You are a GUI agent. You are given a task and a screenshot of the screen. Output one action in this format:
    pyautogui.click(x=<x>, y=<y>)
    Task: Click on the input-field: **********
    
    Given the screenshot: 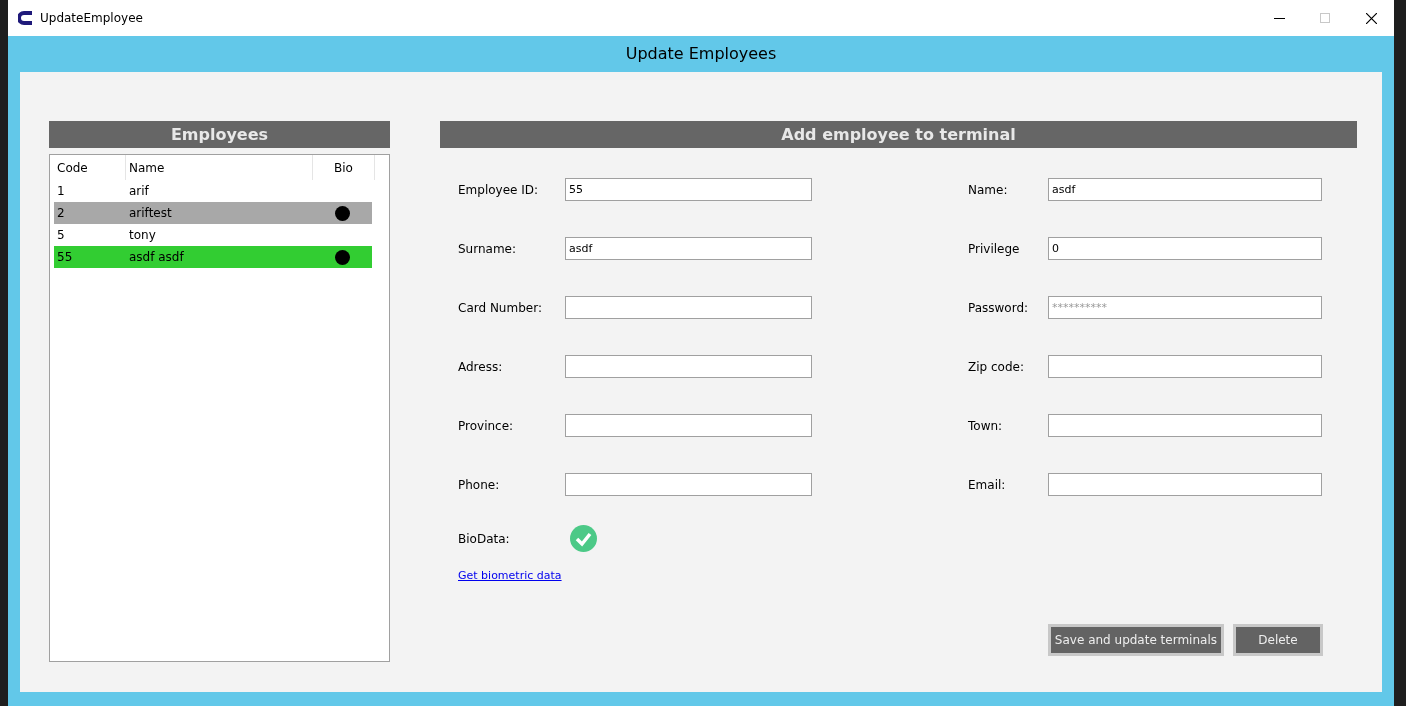 What is the action you would take?
    pyautogui.click(x=1185, y=307)
    